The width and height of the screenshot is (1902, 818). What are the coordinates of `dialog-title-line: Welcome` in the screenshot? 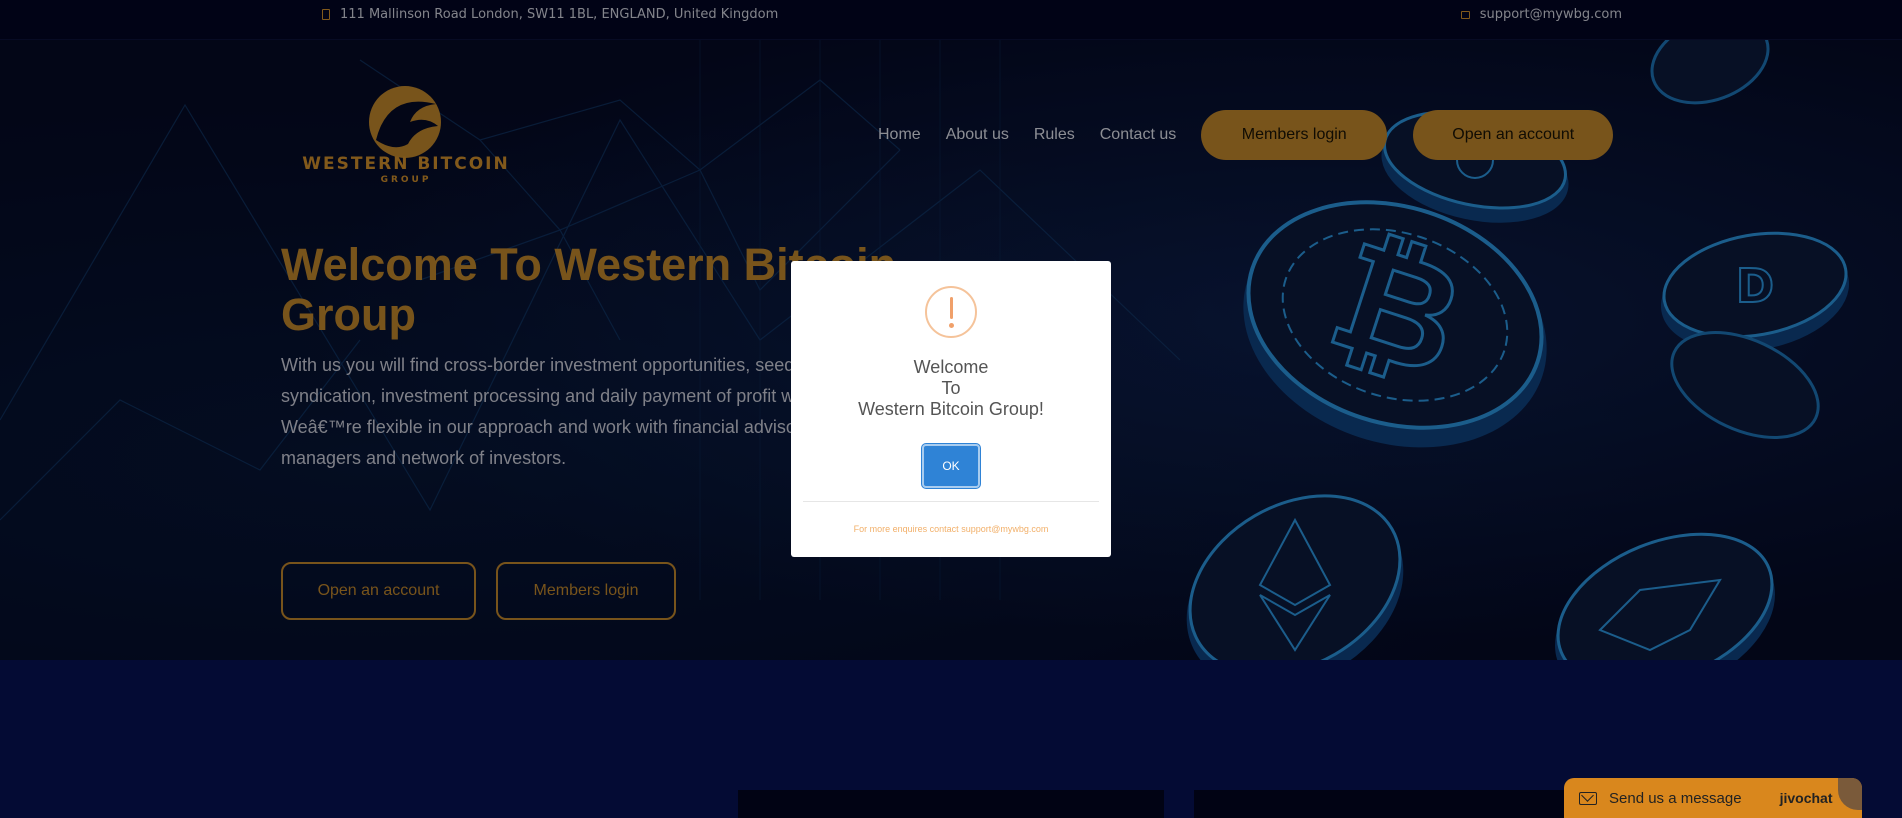 It's located at (951, 367).